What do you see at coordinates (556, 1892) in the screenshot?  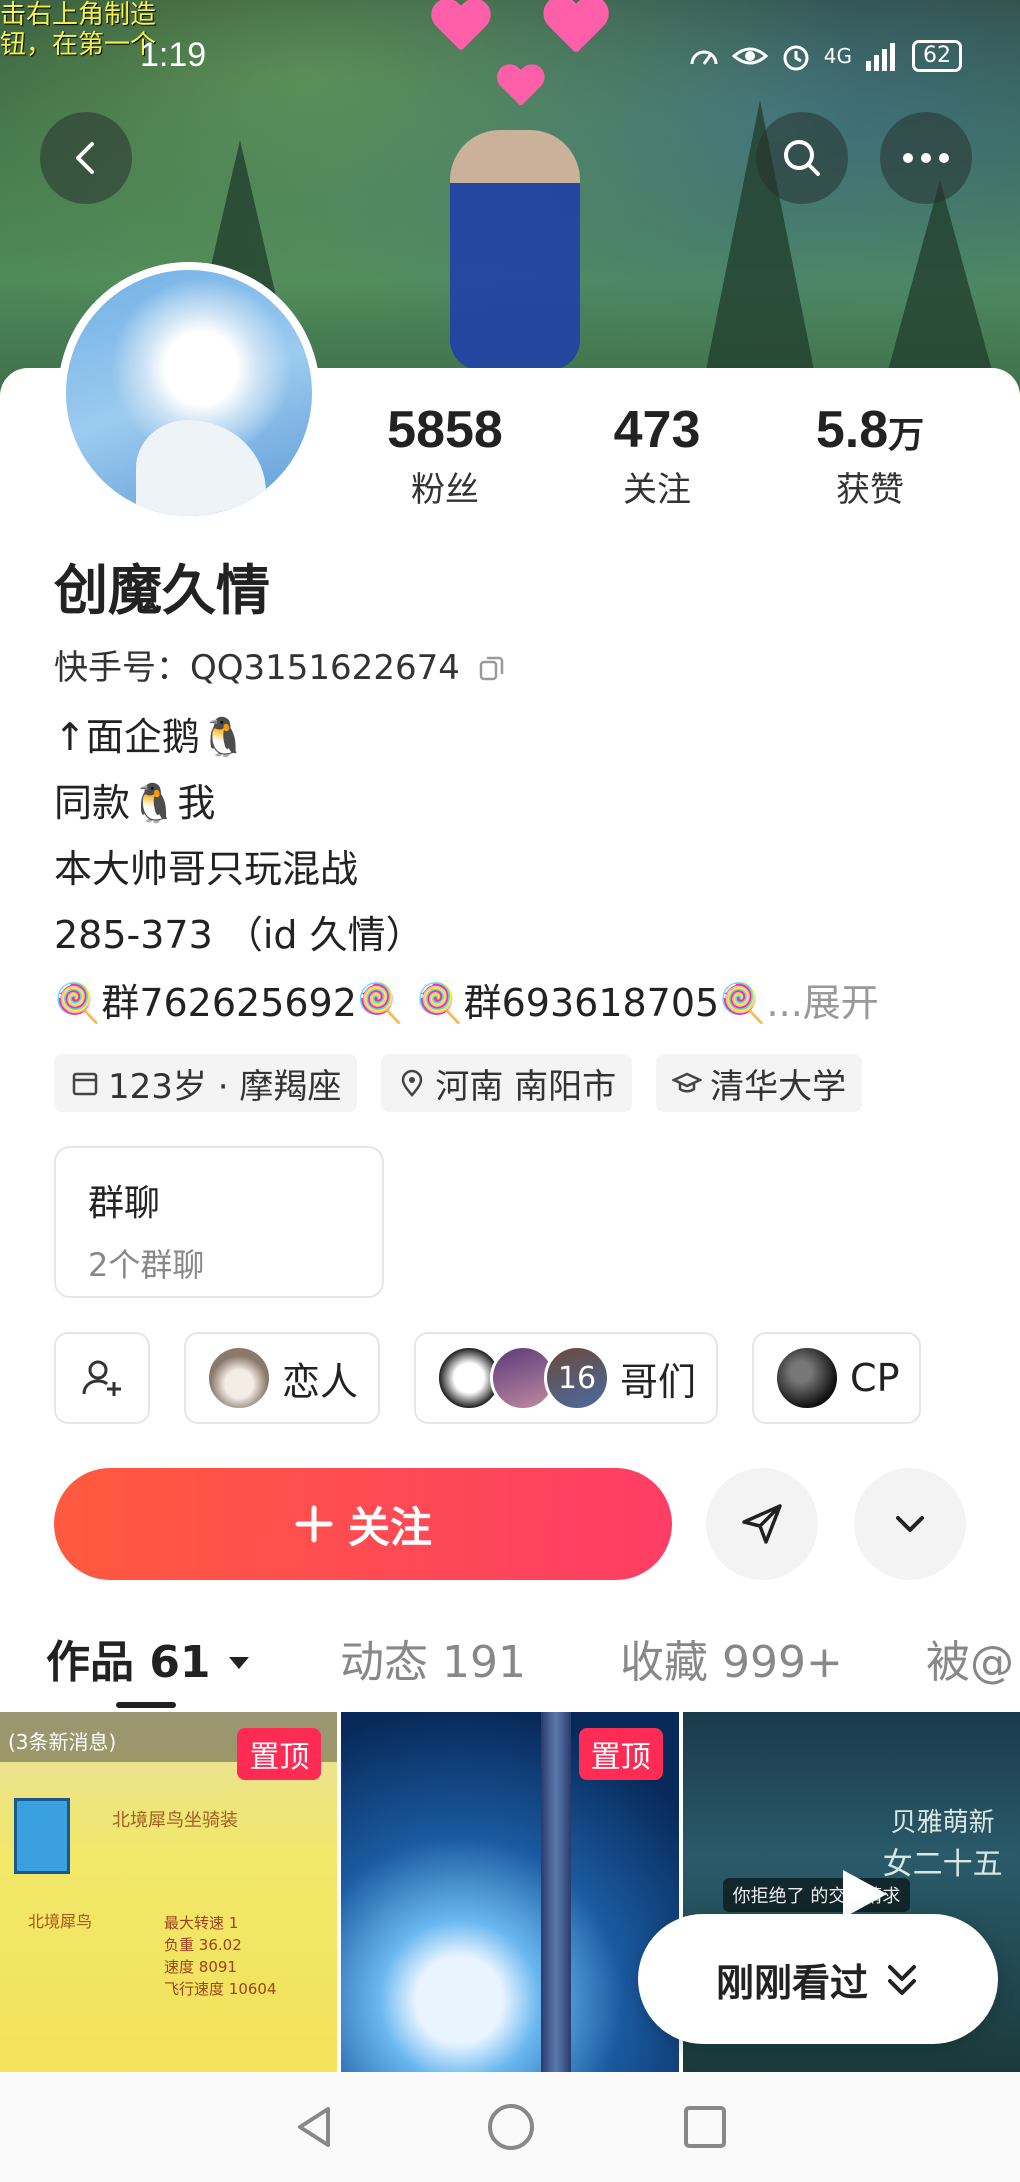 I see `thumb-tower` at bounding box center [556, 1892].